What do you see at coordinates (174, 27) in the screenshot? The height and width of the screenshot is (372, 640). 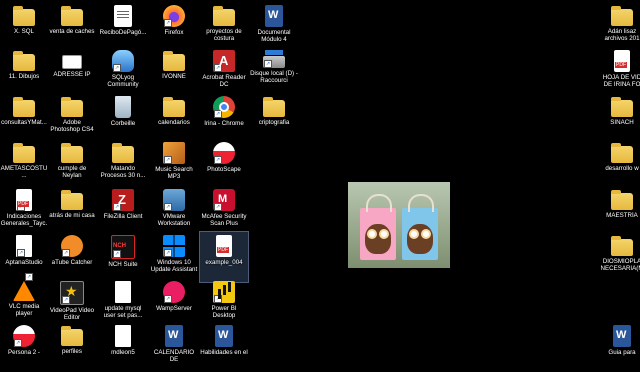 I see `desktop-icon: ↗ Firefox` at bounding box center [174, 27].